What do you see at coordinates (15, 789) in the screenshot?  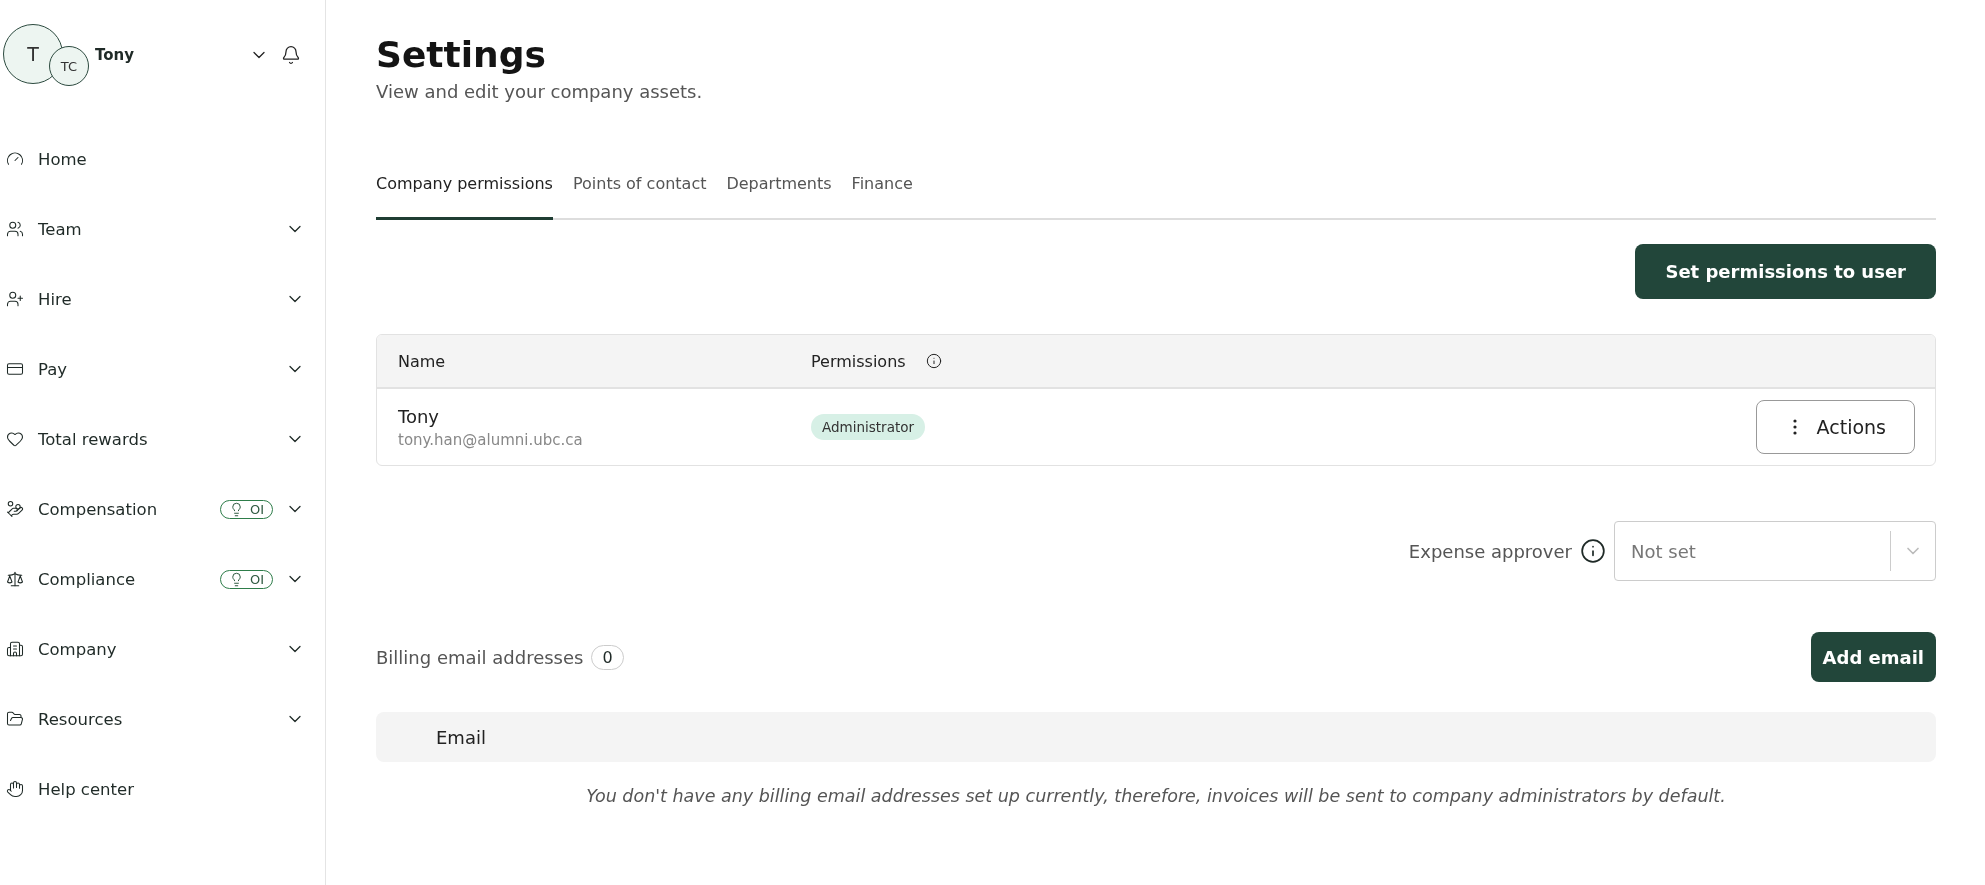 I see `hand-icon` at bounding box center [15, 789].